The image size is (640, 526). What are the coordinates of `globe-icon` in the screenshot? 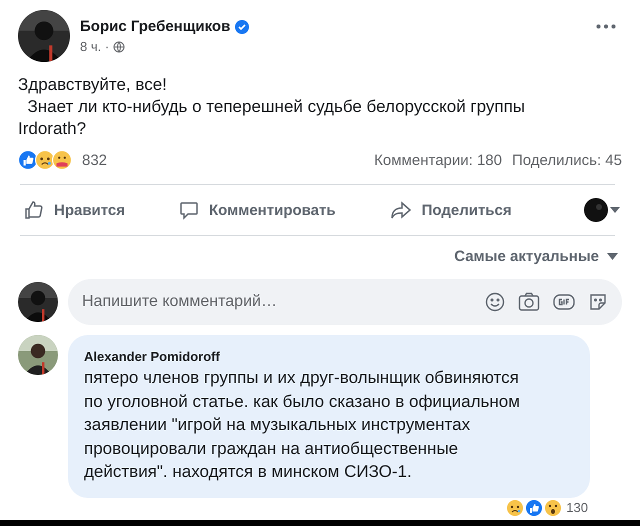 It's located at (119, 46).